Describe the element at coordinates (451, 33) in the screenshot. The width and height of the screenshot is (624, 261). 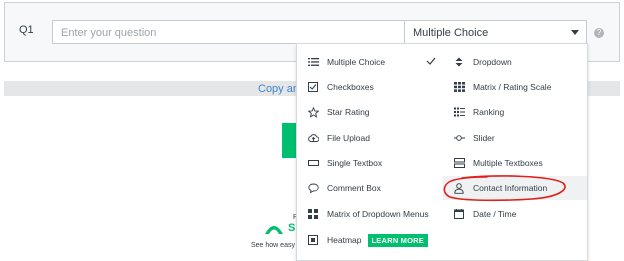
I see `question-type-value: Multiple Choice` at that location.